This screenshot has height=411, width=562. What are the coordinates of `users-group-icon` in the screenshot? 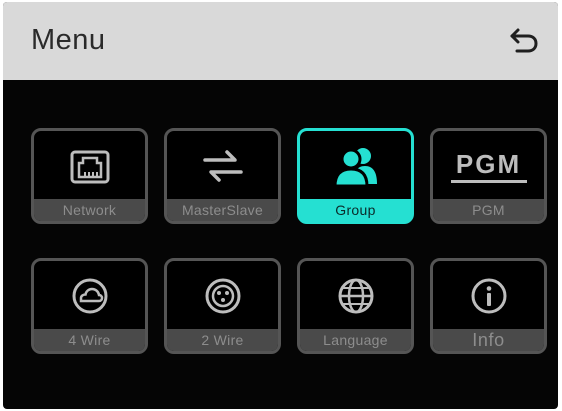 It's located at (355, 166).